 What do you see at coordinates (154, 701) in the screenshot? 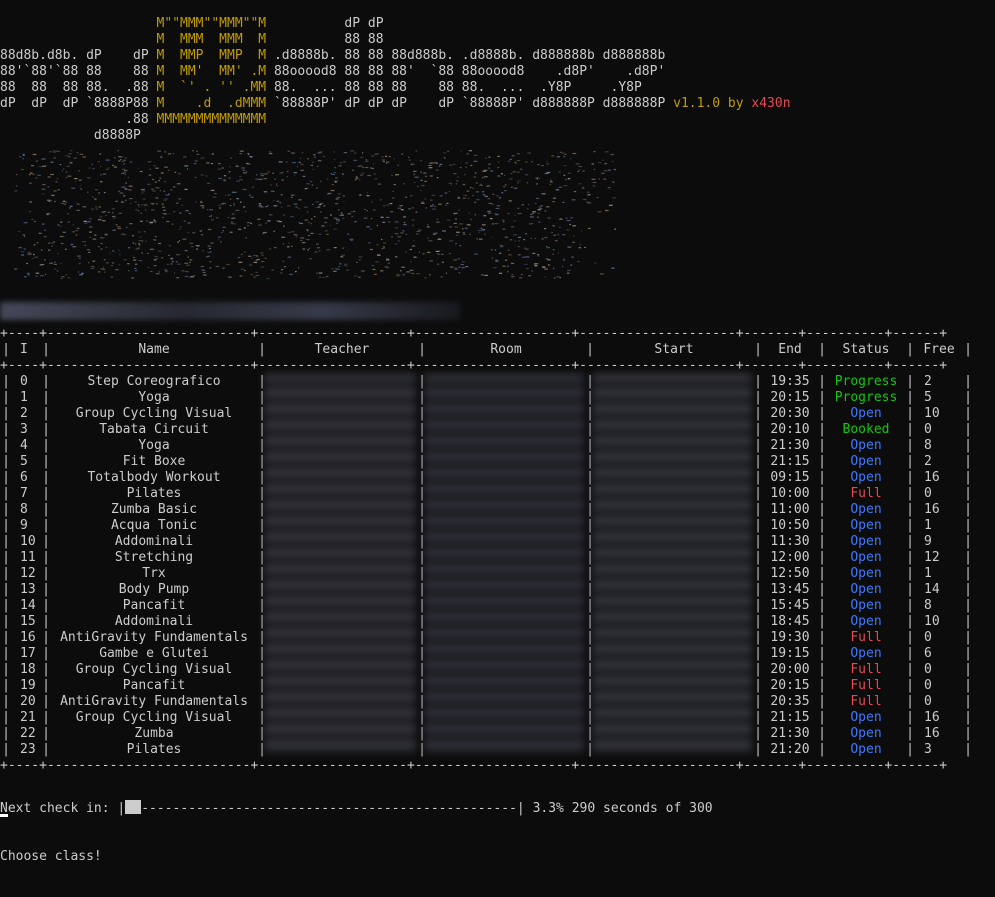
I see `class-name: AntiGravity Fundamentals` at bounding box center [154, 701].